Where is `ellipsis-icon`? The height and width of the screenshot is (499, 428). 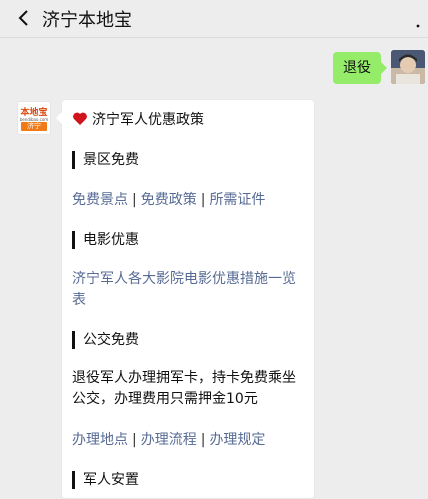
ellipsis-icon is located at coordinates (418, 21).